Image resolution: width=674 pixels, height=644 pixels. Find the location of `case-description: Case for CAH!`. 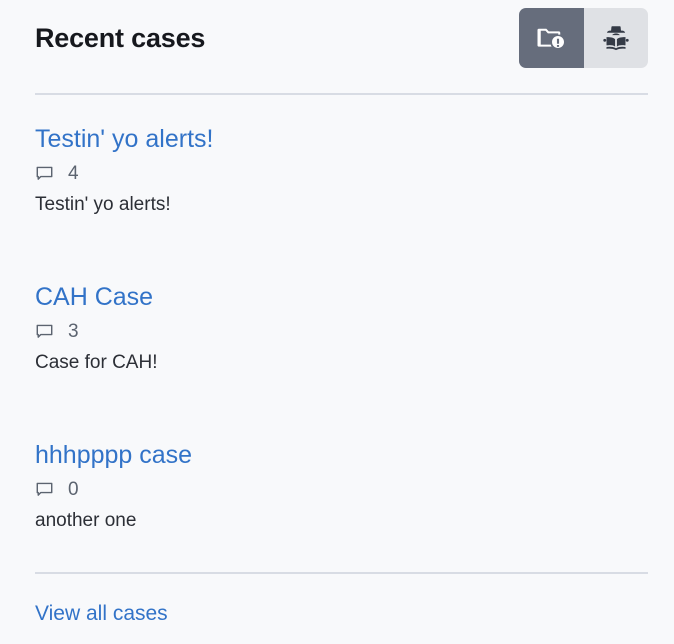

case-description: Case for CAH! is located at coordinates (96, 362).